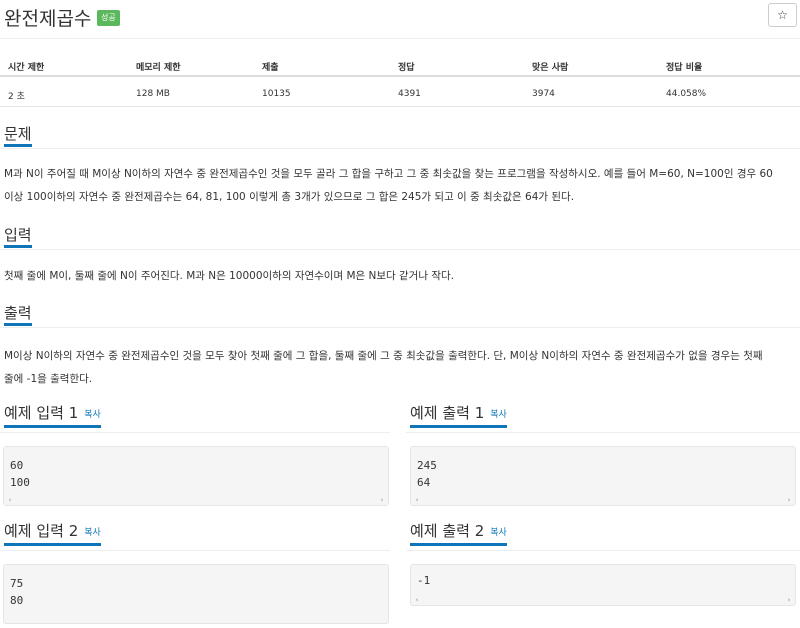 The height and width of the screenshot is (628, 800). Describe the element at coordinates (197, 416) in the screenshot. I see `sample-input-1-header: 예제 입력 1 복사` at that location.